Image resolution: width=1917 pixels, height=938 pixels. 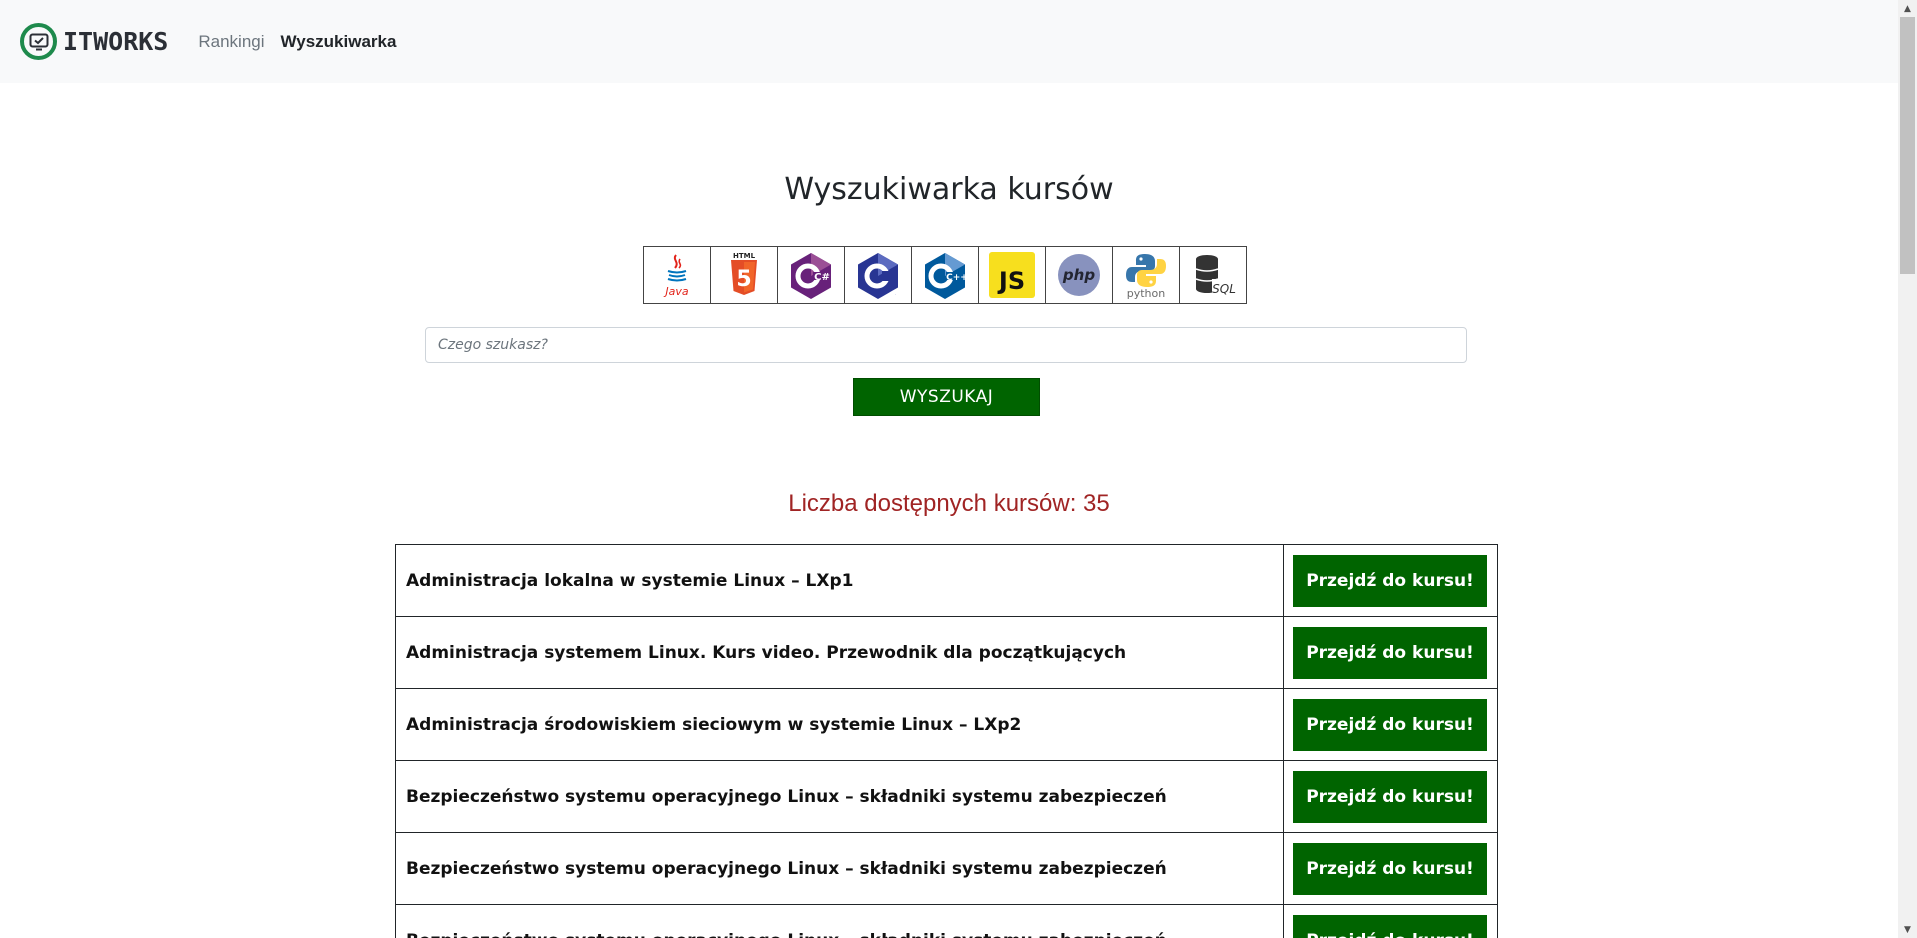 I want to click on language-button-java: Java, so click(x=677, y=275).